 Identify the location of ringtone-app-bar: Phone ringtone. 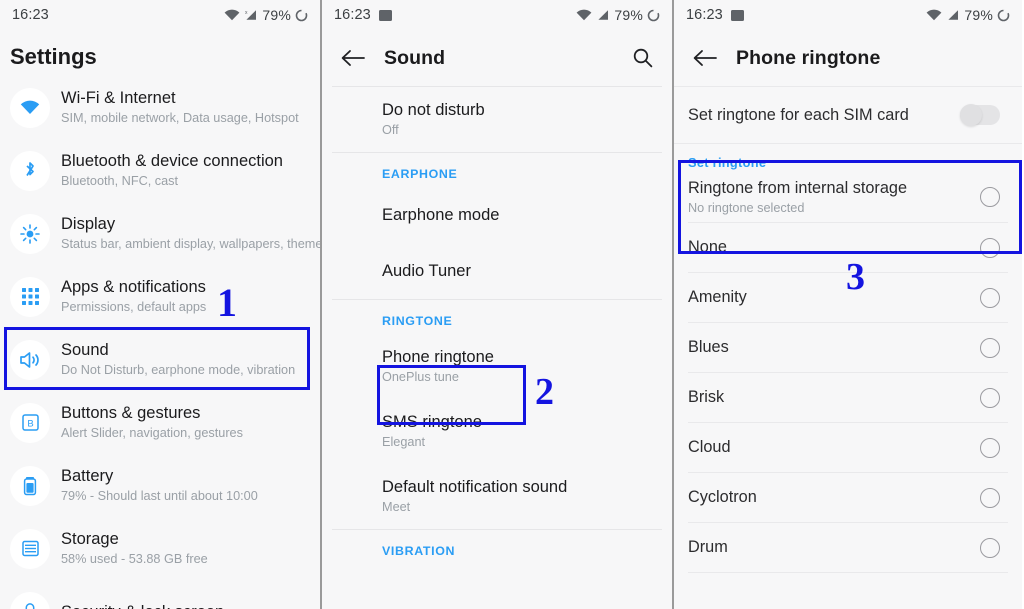
(848, 58).